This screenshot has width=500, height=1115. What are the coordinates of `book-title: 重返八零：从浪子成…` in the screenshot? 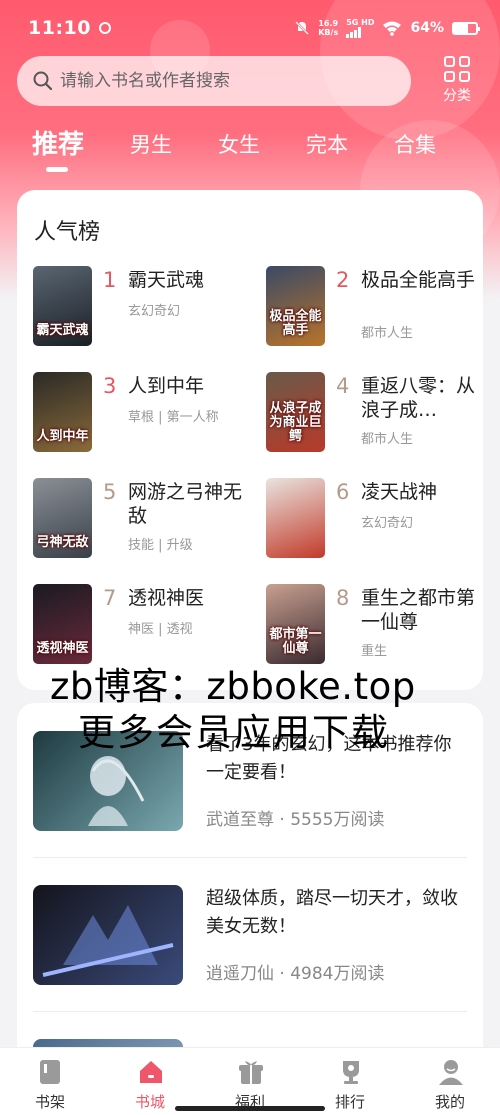 It's located at (421, 398).